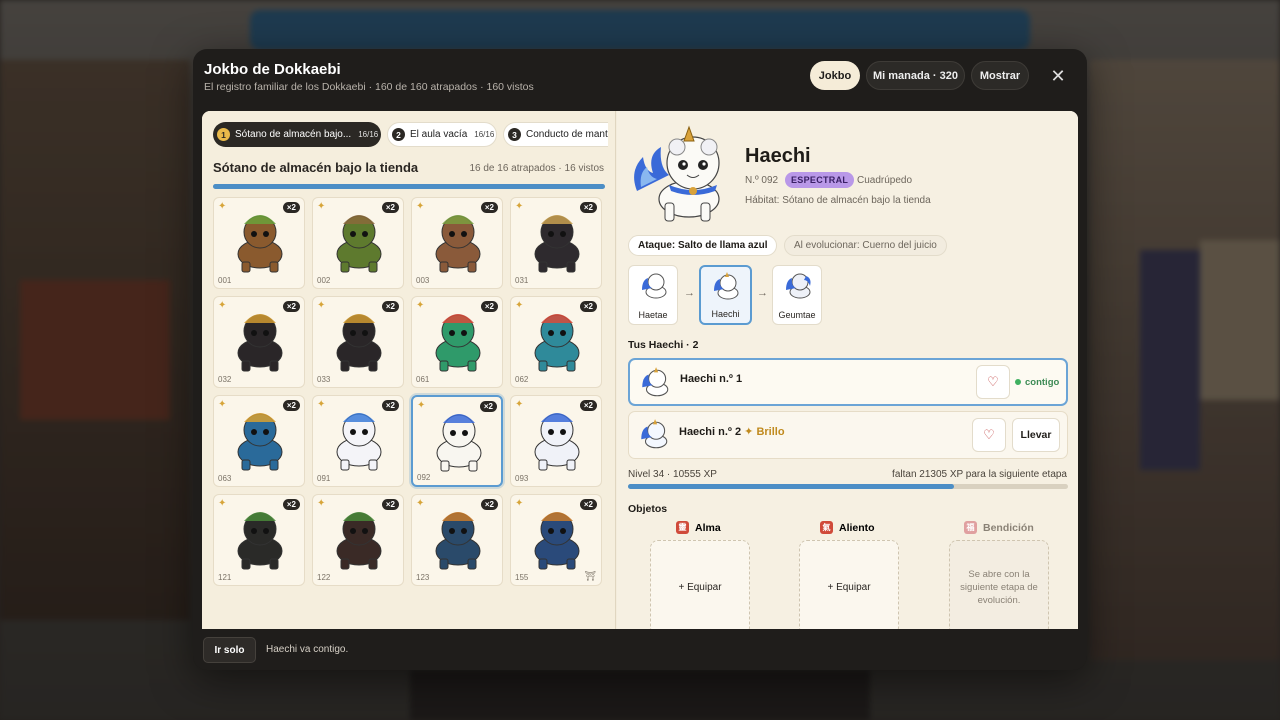 The width and height of the screenshot is (1280, 720). Describe the element at coordinates (556, 243) in the screenshot. I see `creature-card-031: ✦ ×2 031` at that location.